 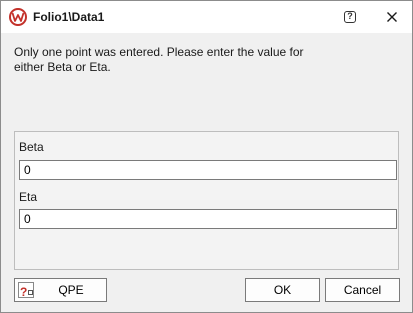 I want to click on window-title: Folio1\Data1, so click(x=69, y=17).